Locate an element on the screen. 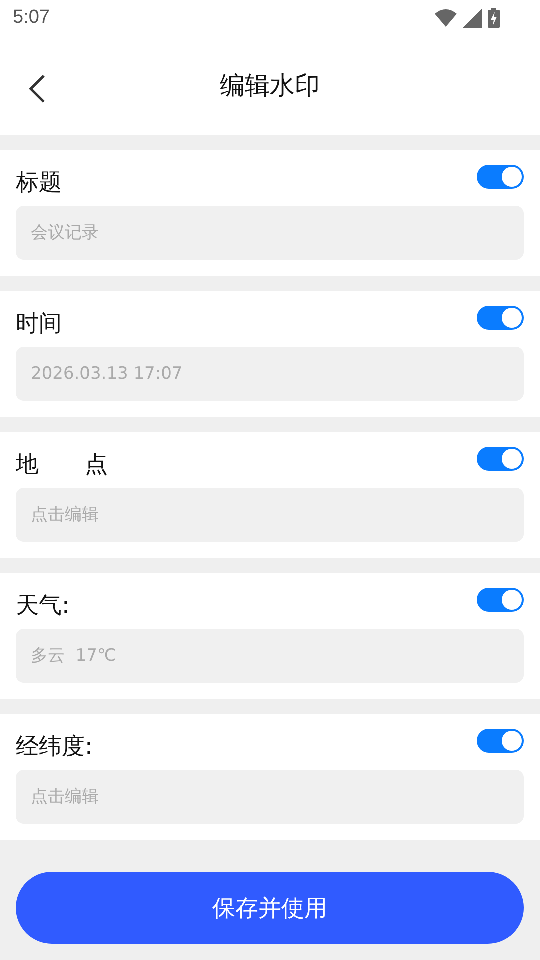  battery-charging-icon is located at coordinates (494, 18).